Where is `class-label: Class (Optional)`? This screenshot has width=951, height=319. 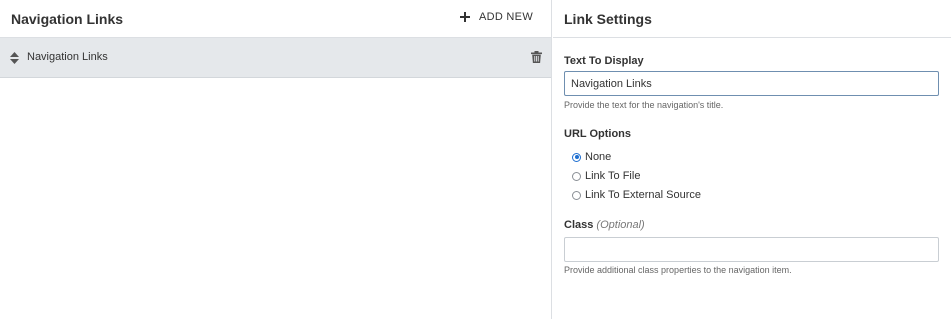
class-label: Class (Optional) is located at coordinates (604, 225).